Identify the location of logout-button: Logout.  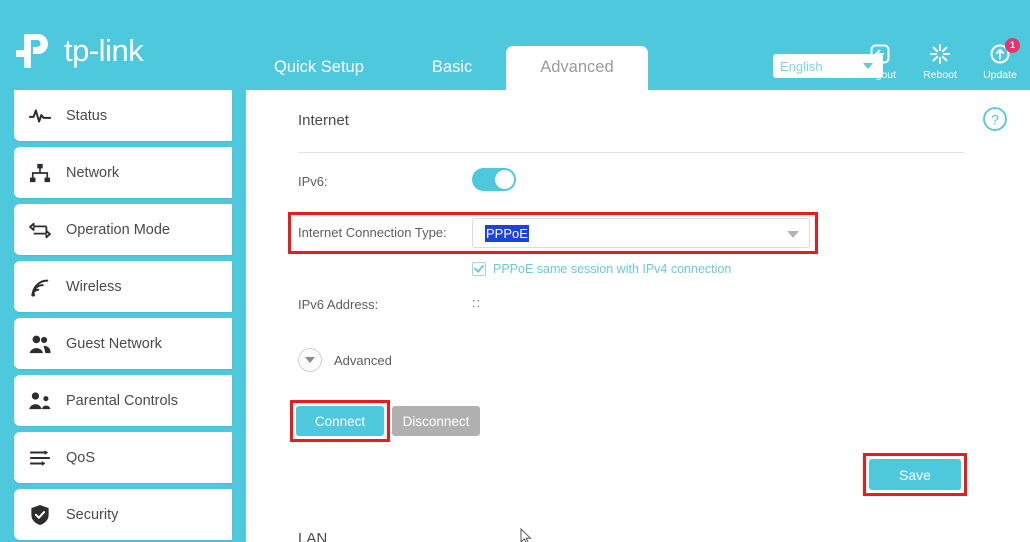
(880, 61).